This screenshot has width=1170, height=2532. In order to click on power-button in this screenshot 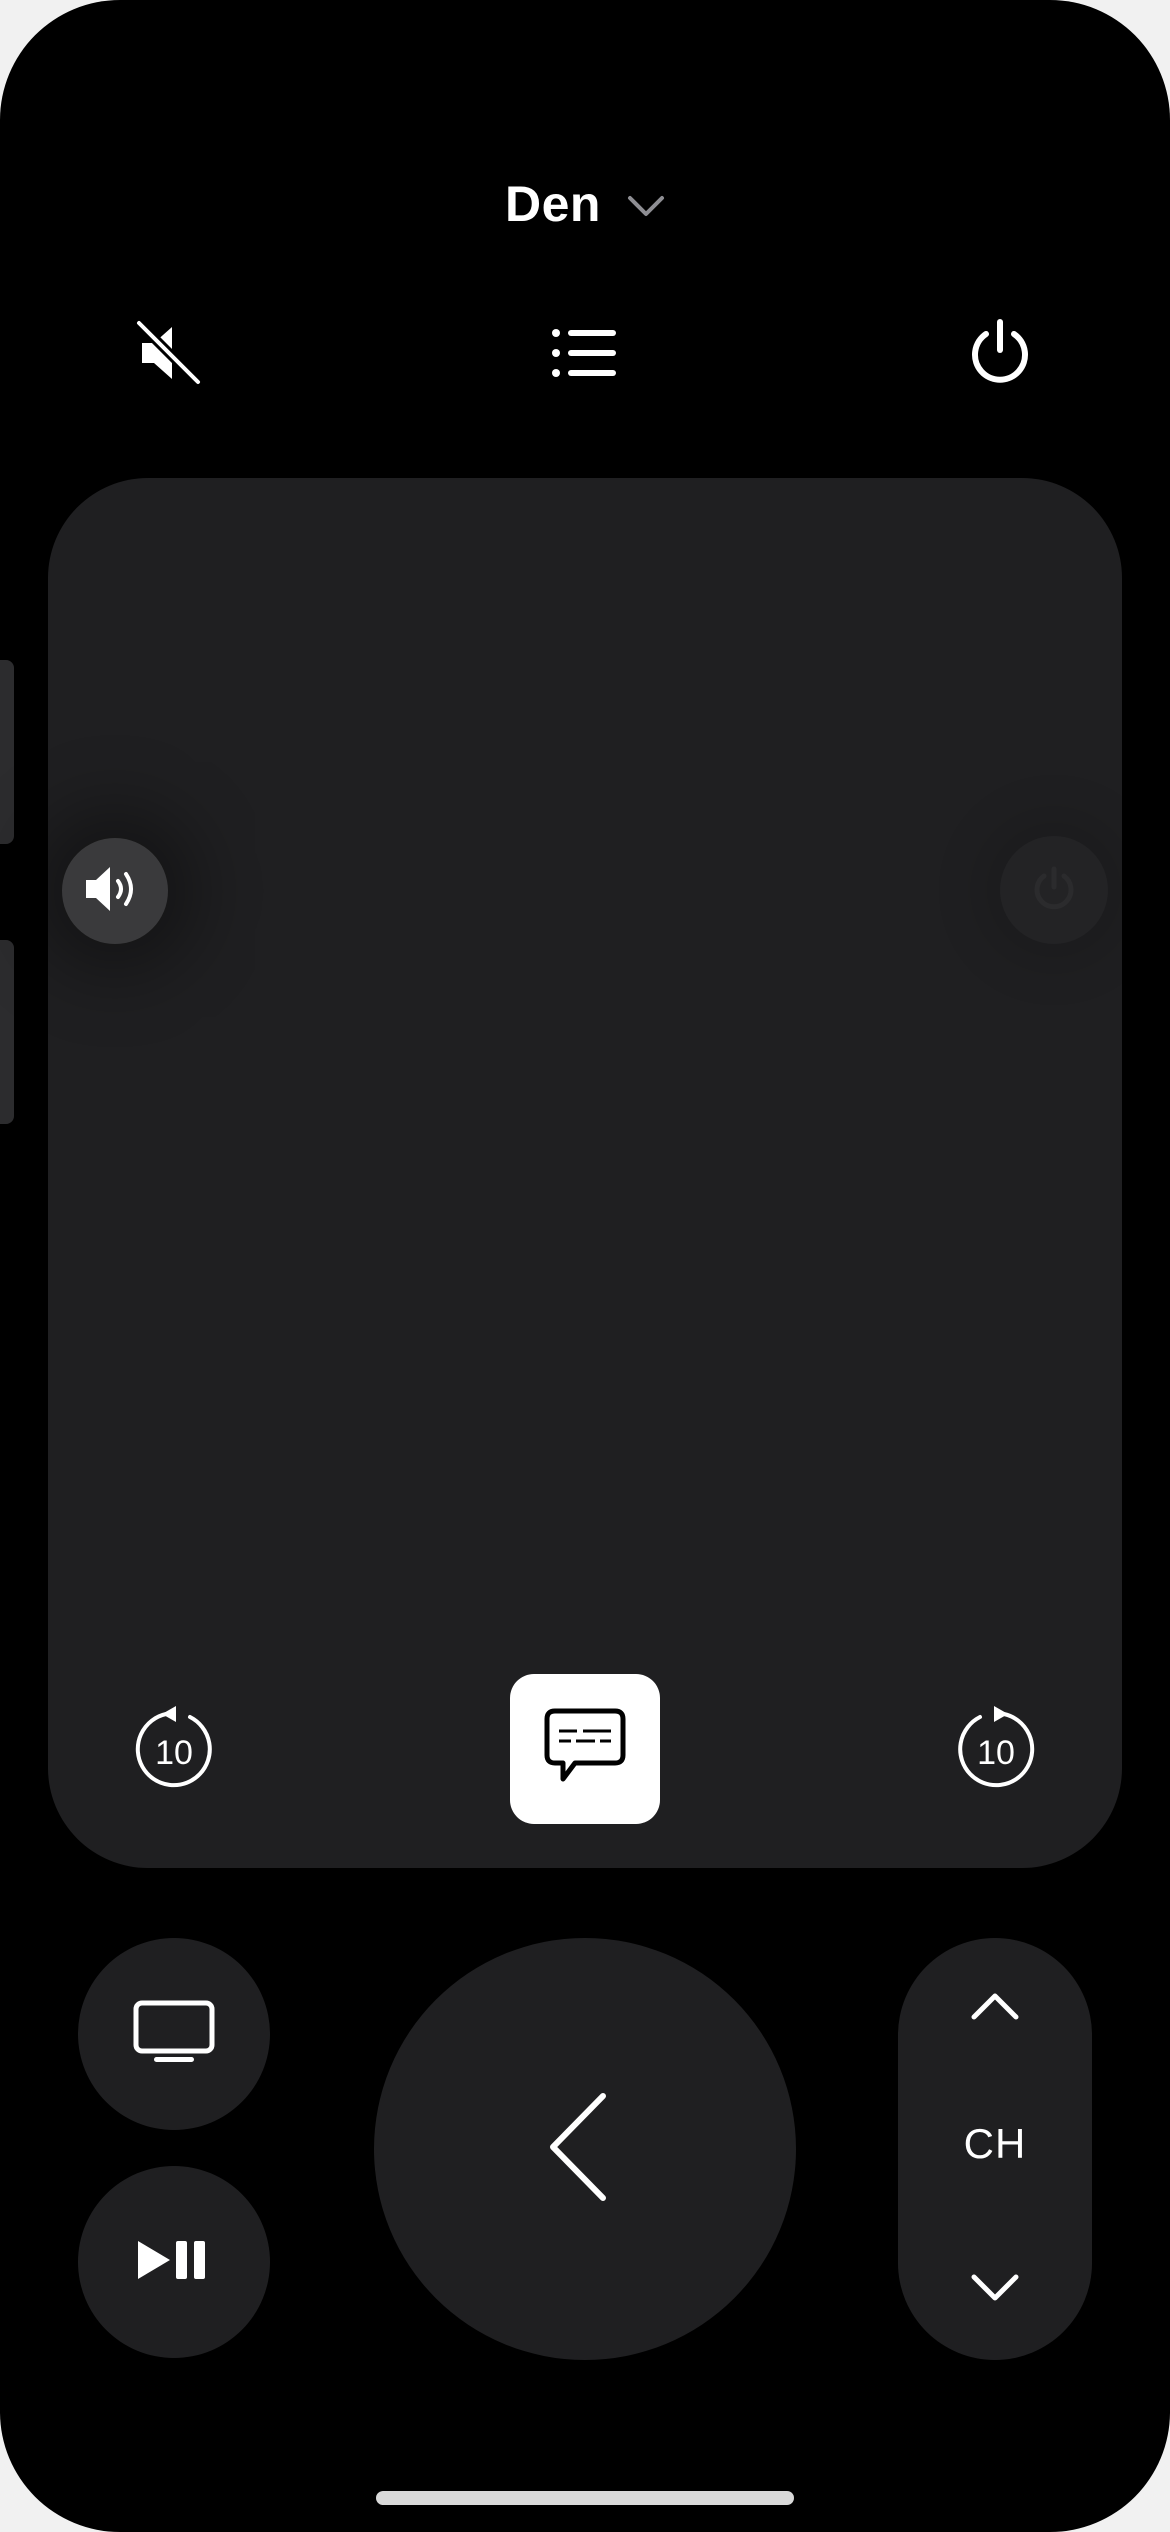, I will do `click(1000, 355)`.